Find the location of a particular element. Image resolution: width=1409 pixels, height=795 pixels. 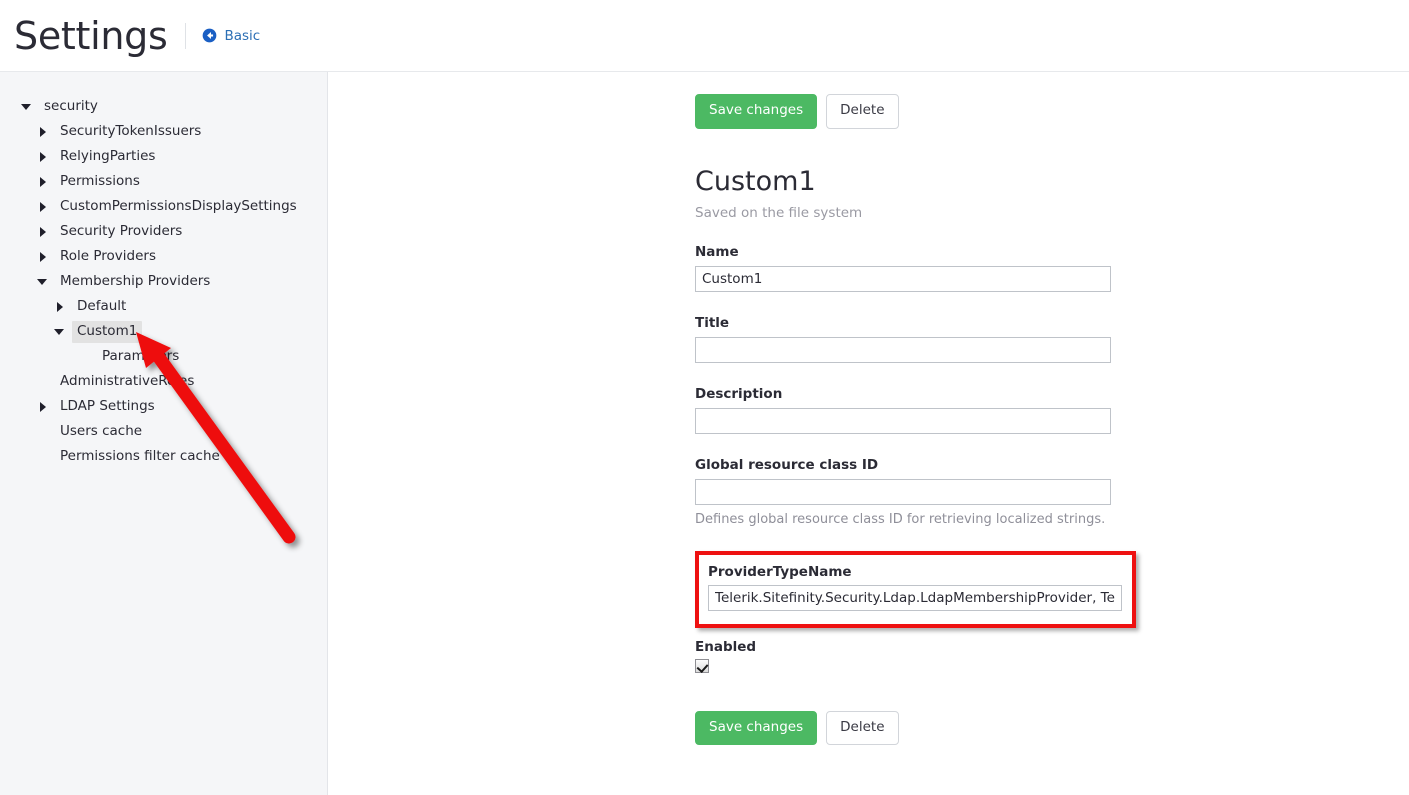

name-label: Name is located at coordinates (717, 251).